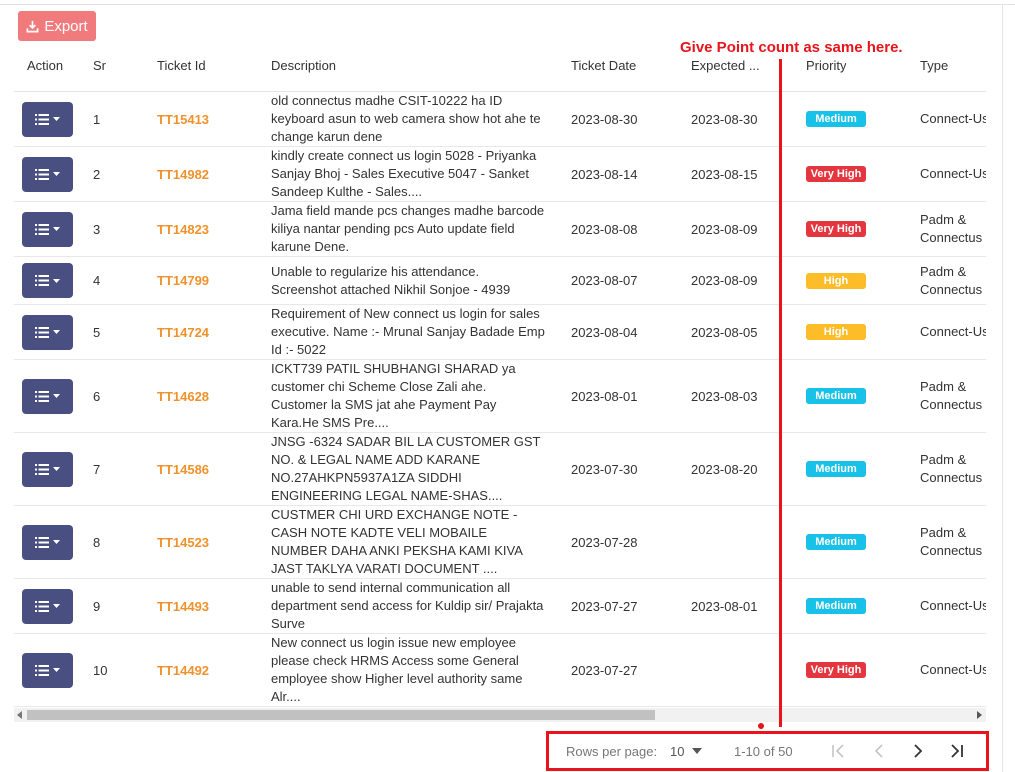  What do you see at coordinates (951, 396) in the screenshot?
I see `type-cell: Padm & Connectus` at bounding box center [951, 396].